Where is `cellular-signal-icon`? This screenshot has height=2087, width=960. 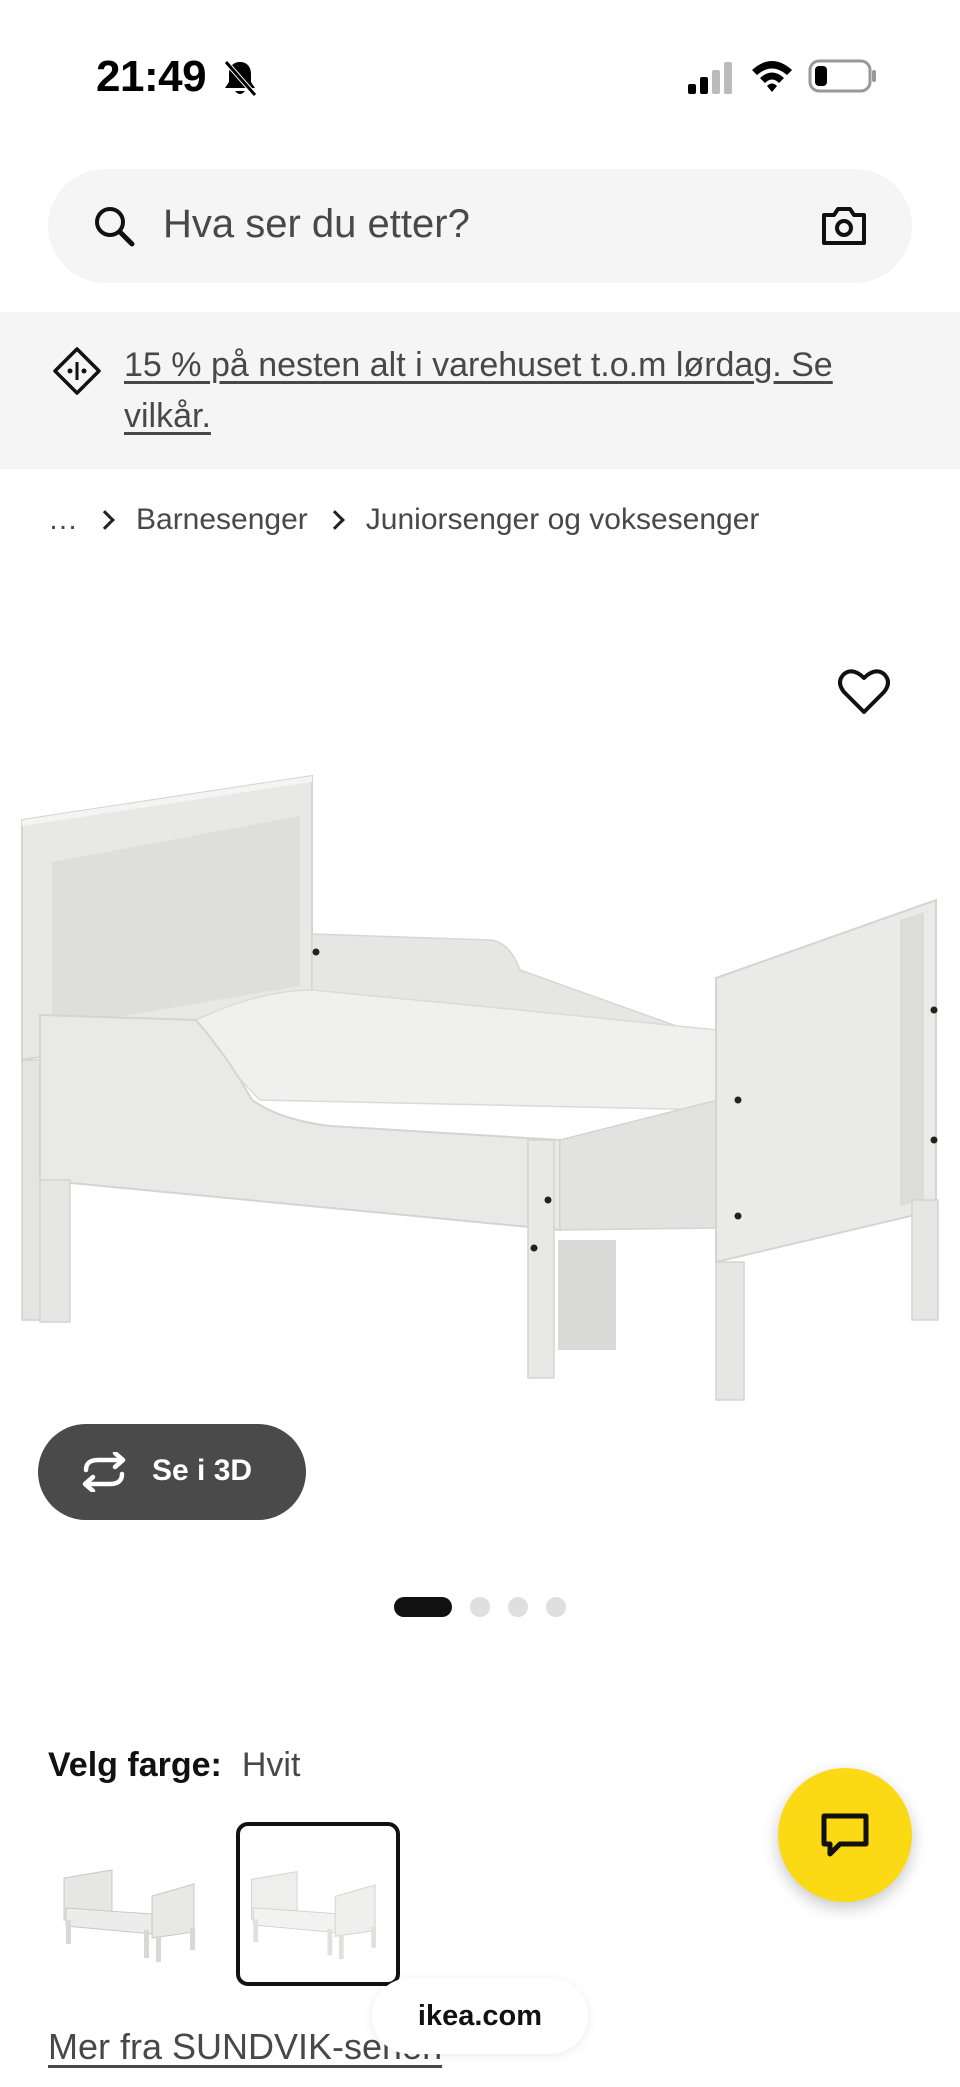 cellular-signal-icon is located at coordinates (710, 78).